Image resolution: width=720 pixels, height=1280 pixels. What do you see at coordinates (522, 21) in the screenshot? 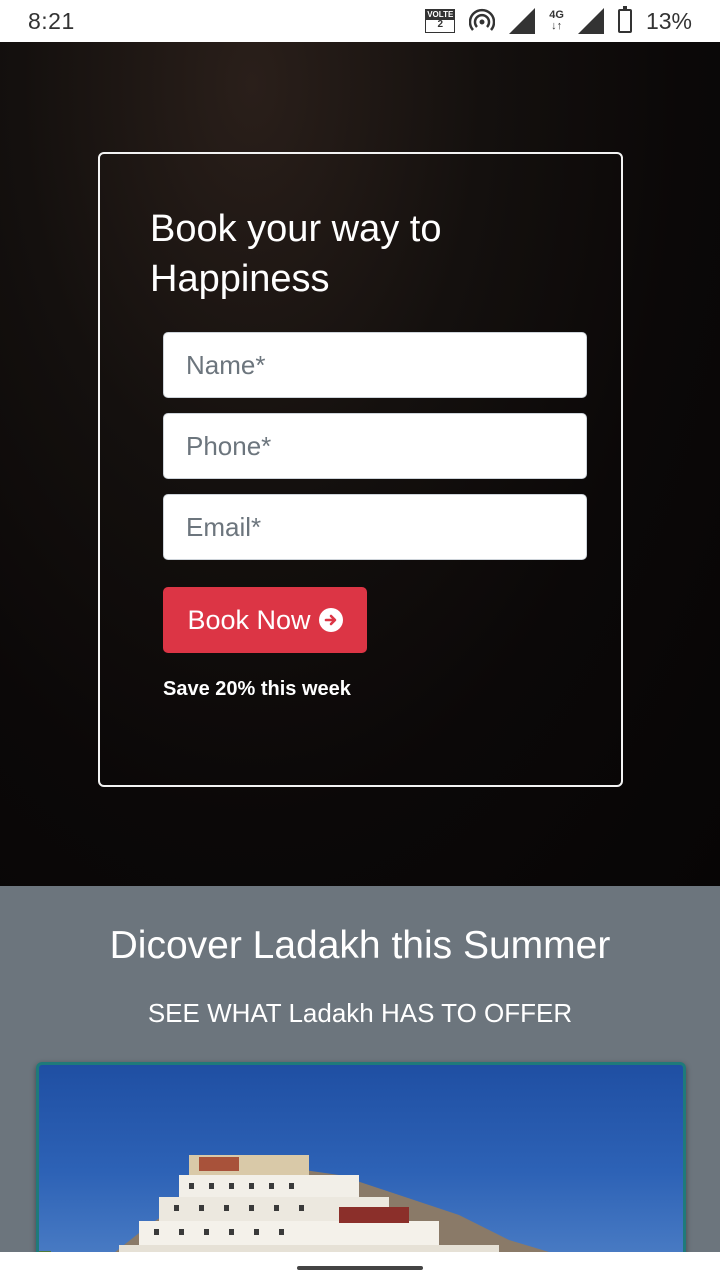
I see `signal-icon` at bounding box center [522, 21].